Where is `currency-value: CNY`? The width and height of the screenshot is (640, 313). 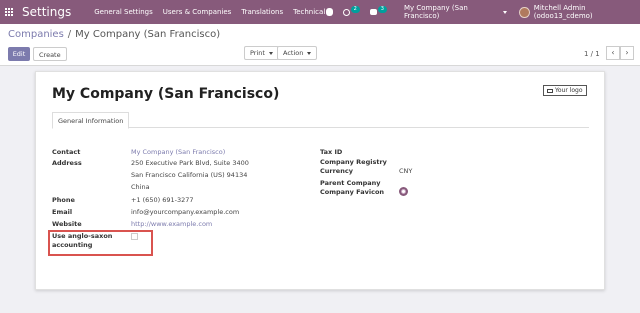
currency-value: CNY is located at coordinates (406, 171).